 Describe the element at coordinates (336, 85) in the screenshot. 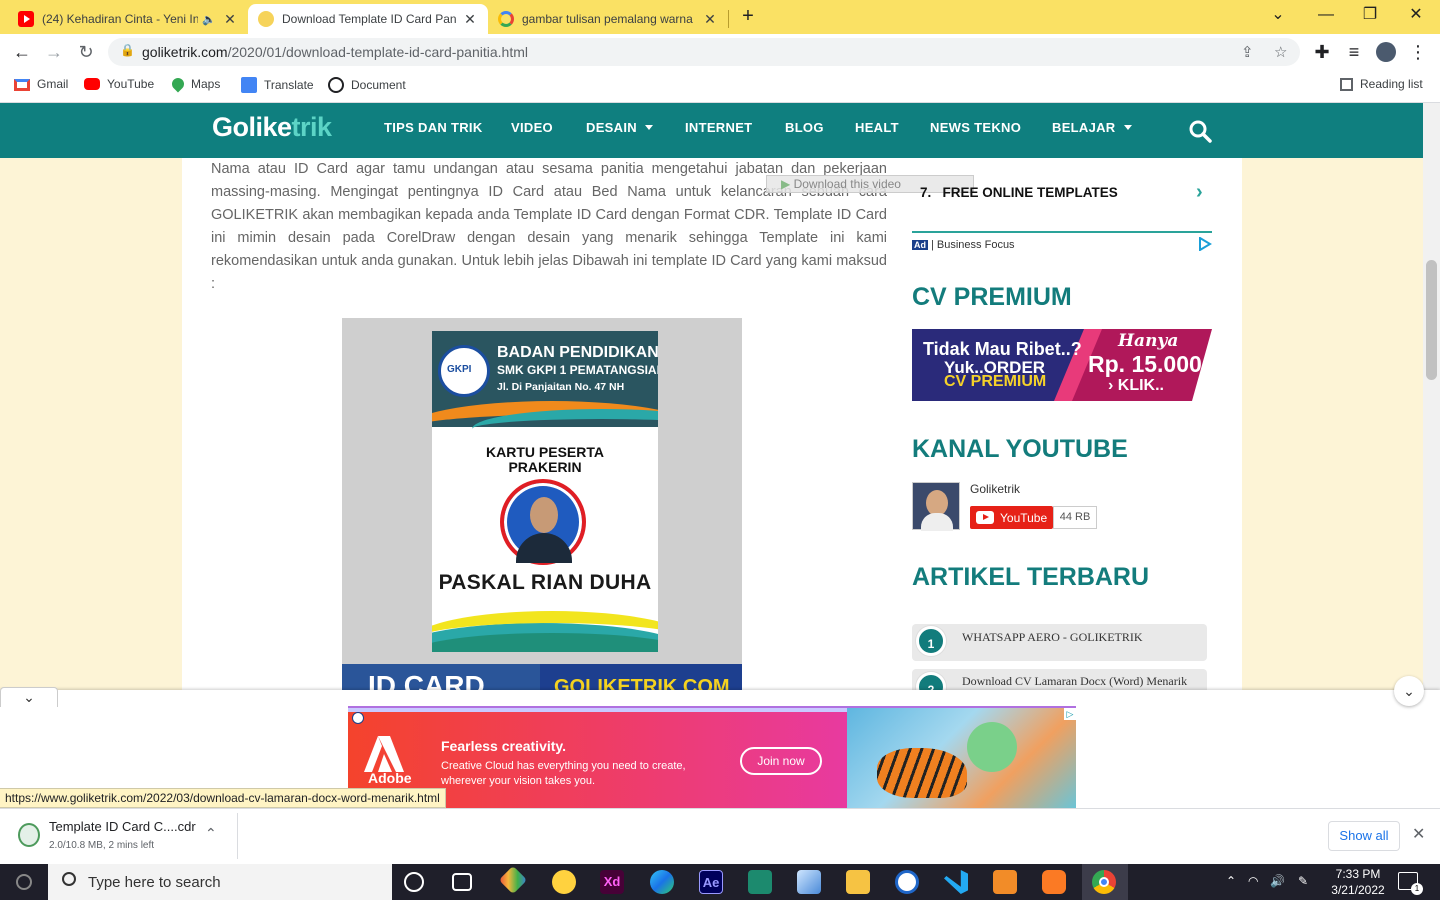

I see `document-icon` at that location.